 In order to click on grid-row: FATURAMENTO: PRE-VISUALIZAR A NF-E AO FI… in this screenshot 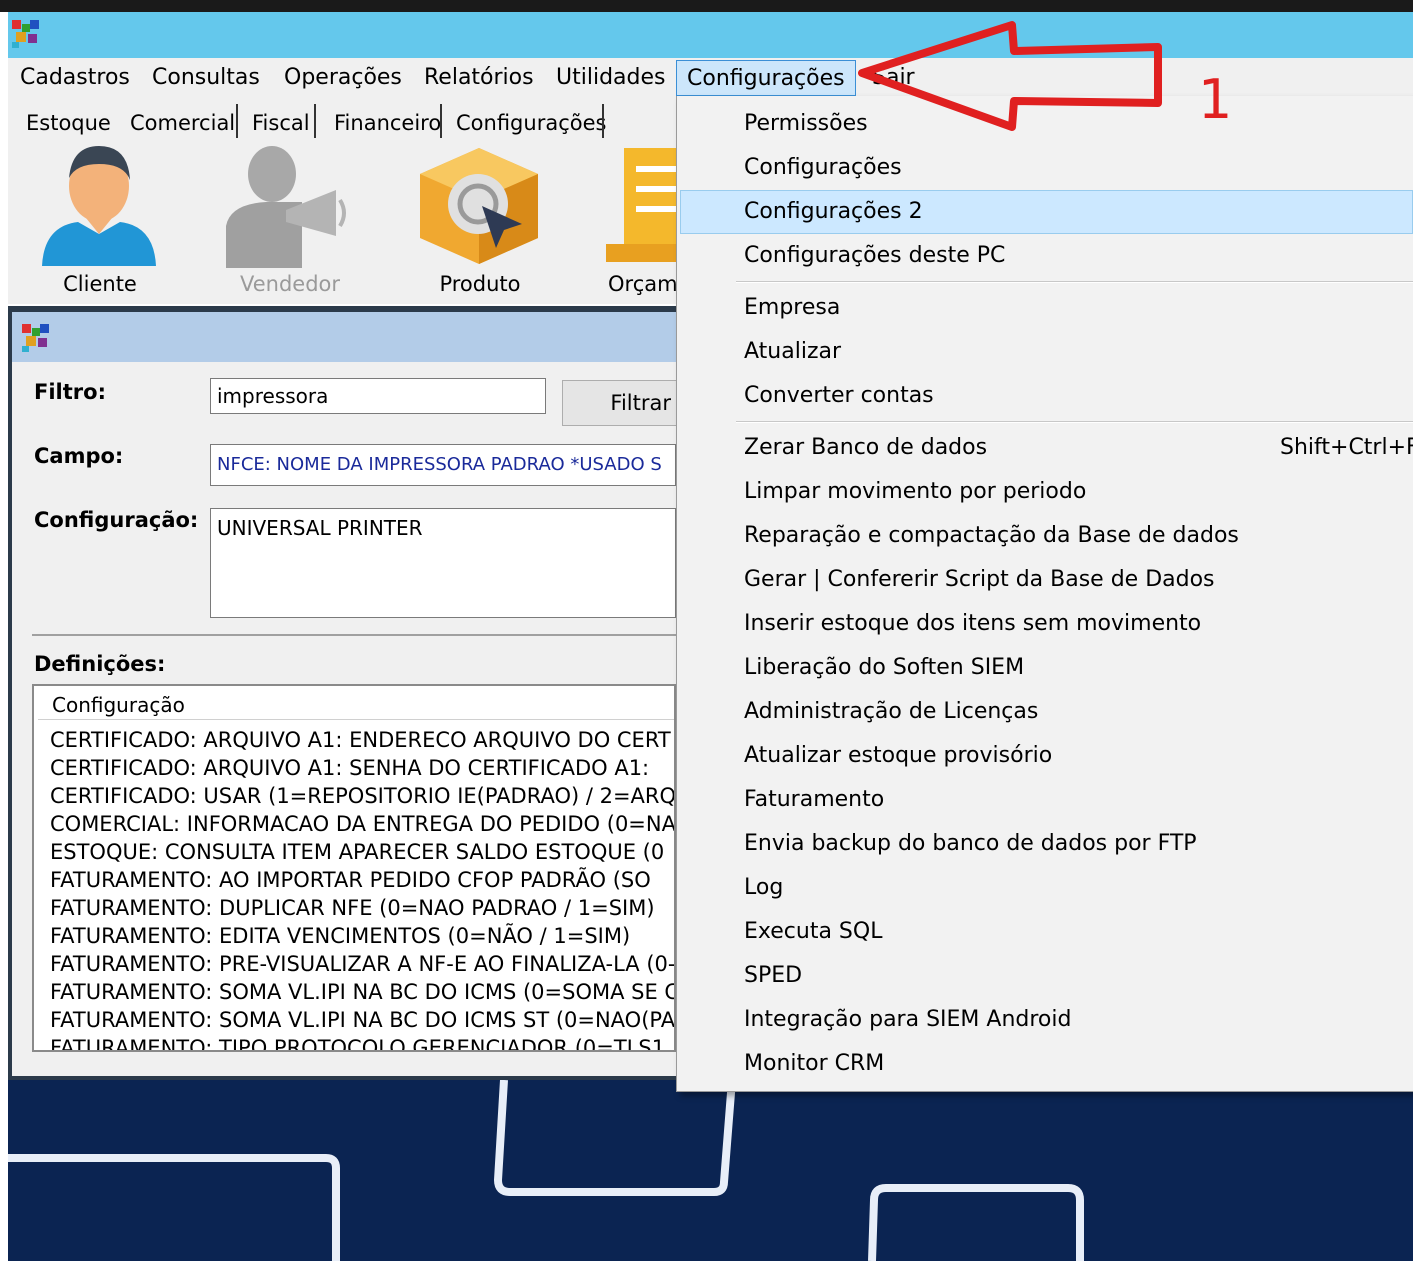, I will do `click(362, 964)`.